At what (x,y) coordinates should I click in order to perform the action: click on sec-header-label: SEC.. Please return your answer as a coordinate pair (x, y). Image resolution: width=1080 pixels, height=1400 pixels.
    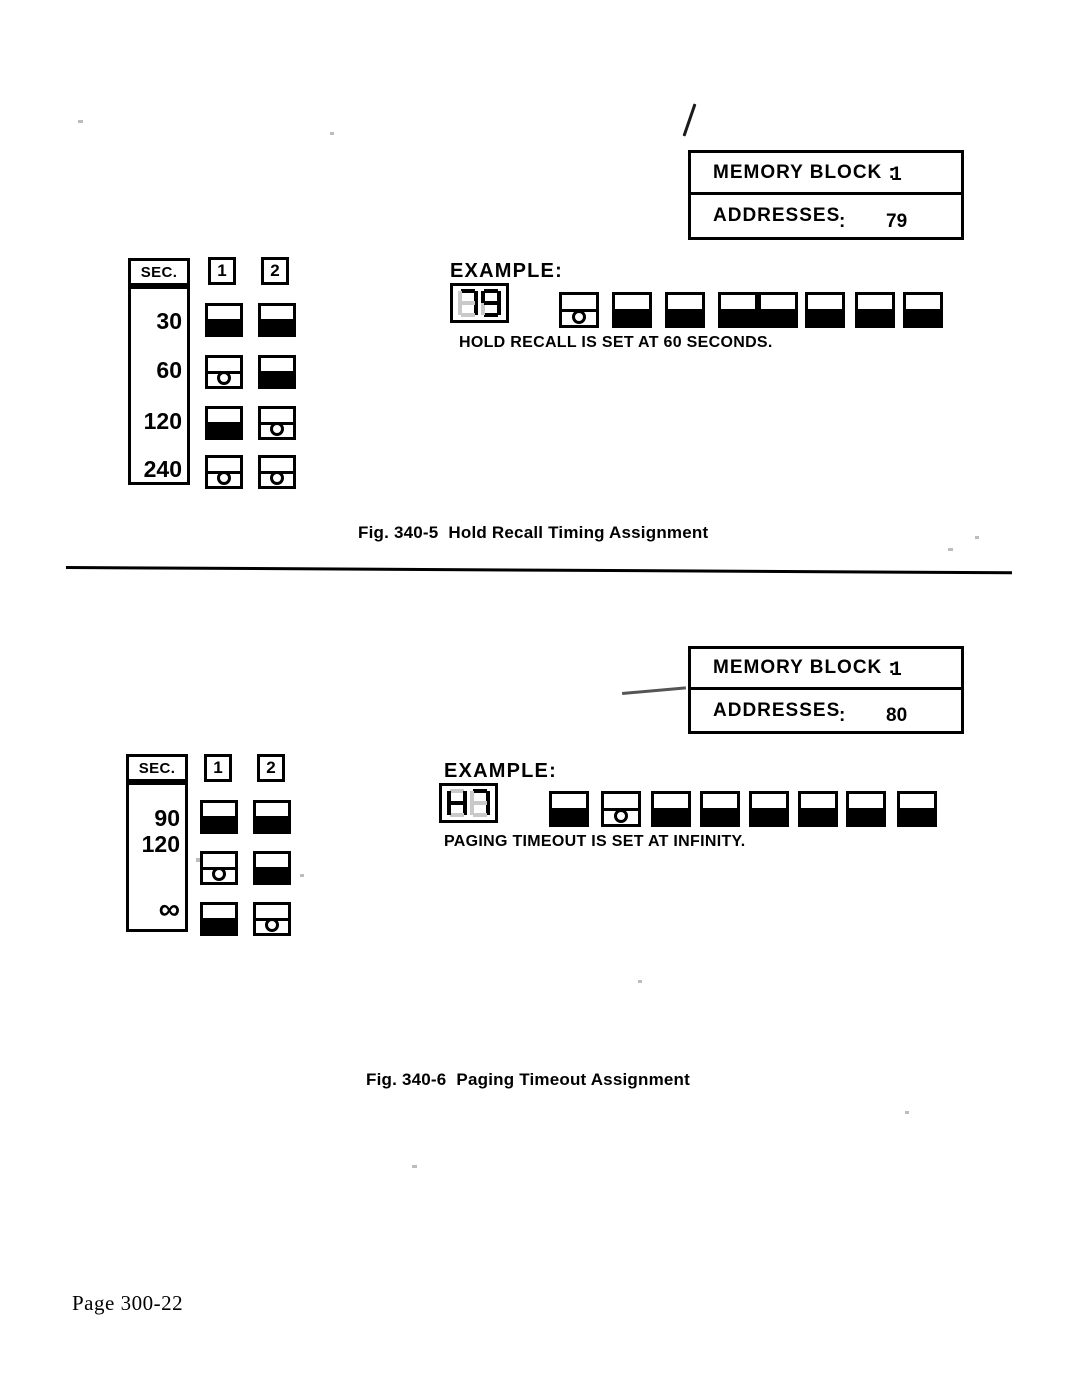
    Looking at the image, I should click on (157, 768).